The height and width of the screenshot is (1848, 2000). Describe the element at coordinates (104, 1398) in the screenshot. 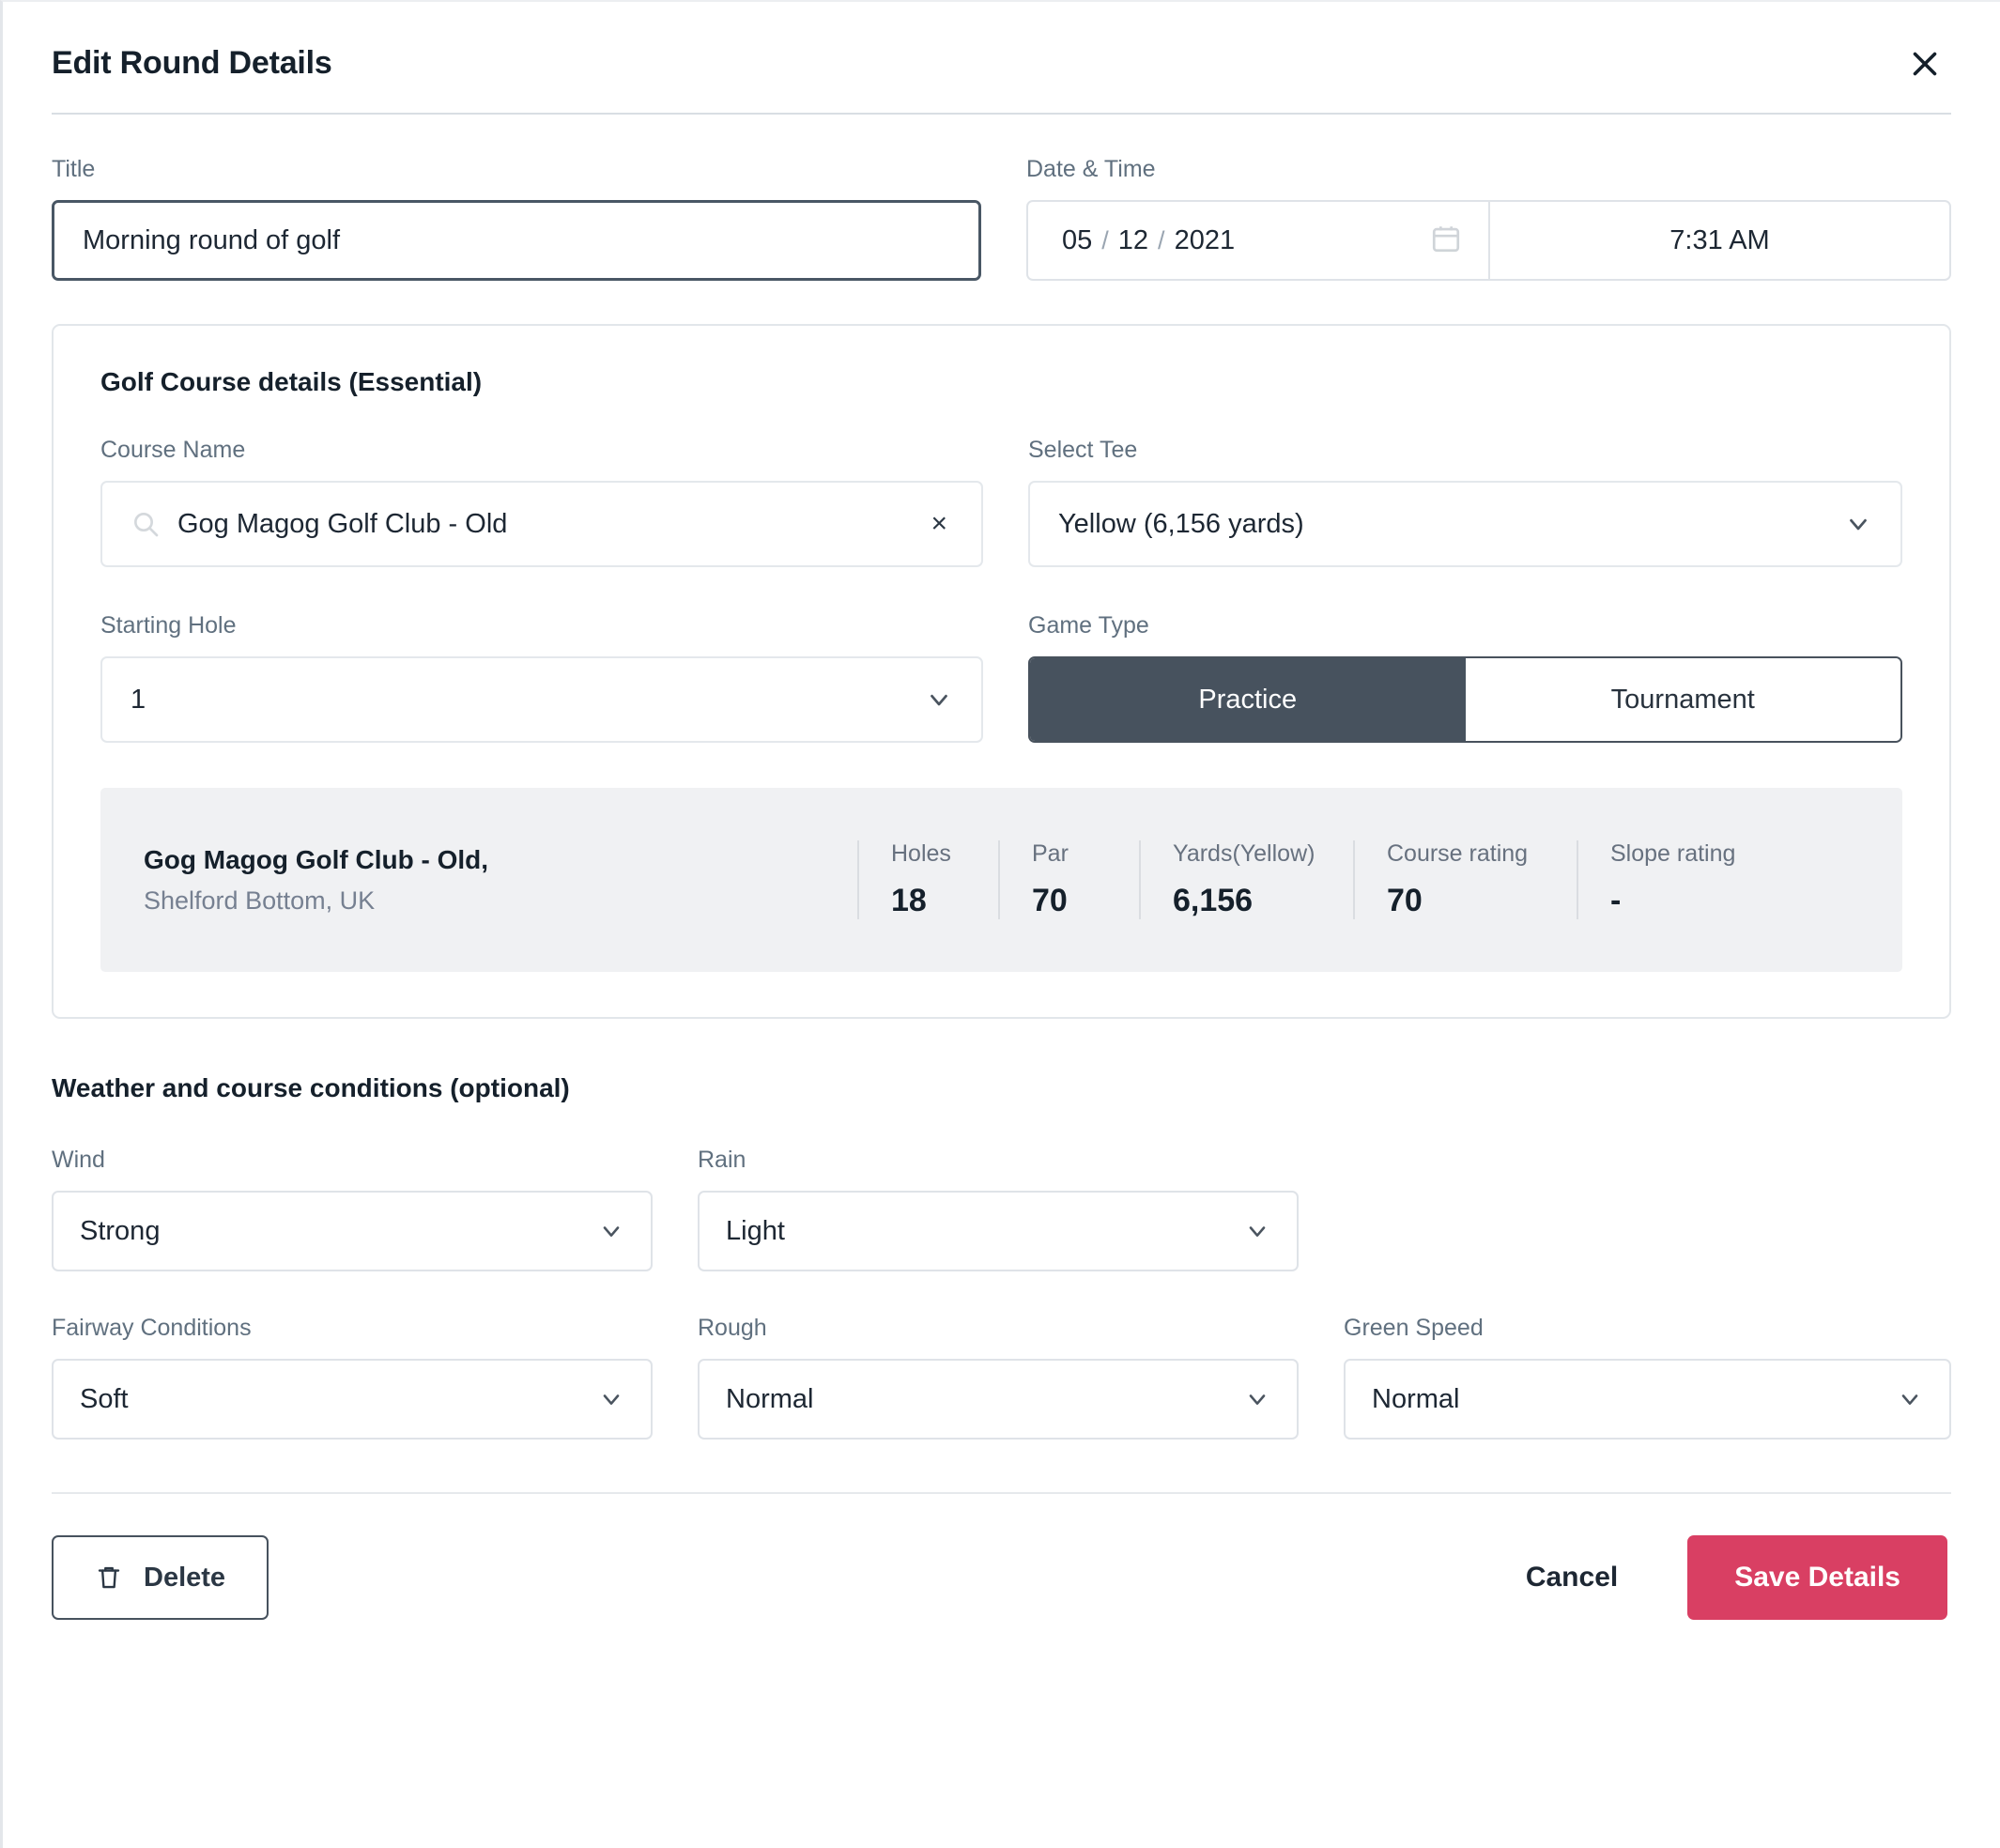

I see `fairway-conditions-value: Soft` at that location.